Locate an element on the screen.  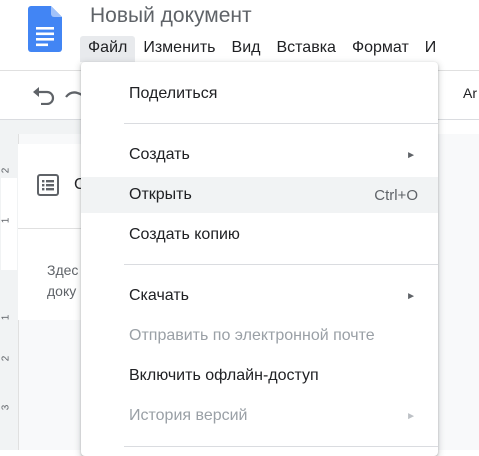
menu-item-new: Создать ► is located at coordinates (259, 155).